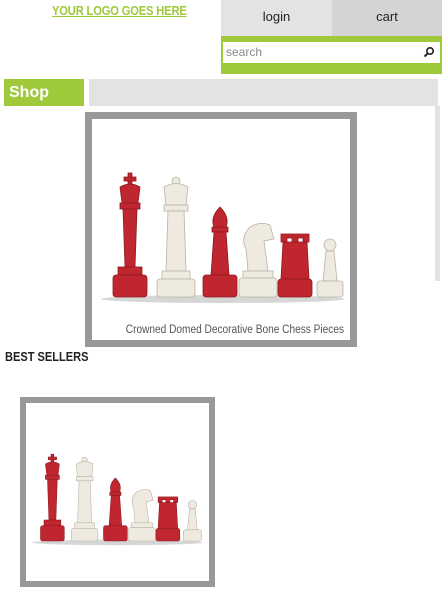 This screenshot has width=442, height=589. I want to click on search-icon, so click(429, 52).